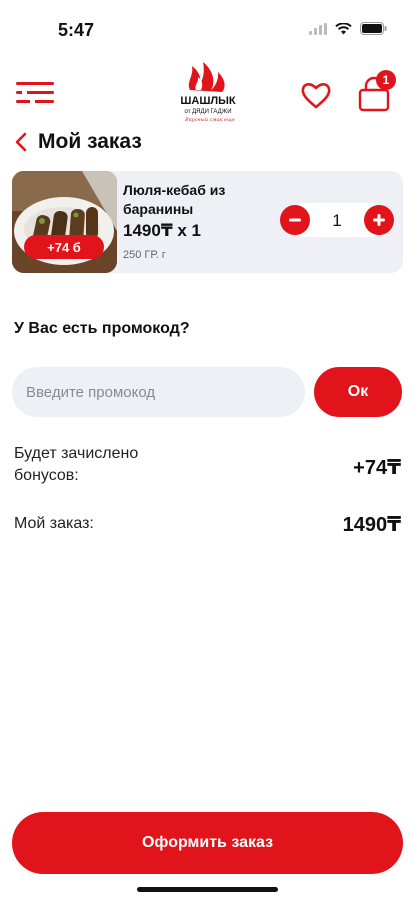 This screenshot has width=415, height=900. Describe the element at coordinates (208, 101) in the screenshot. I see `logo-text-main: ШАШЛЫК` at that location.